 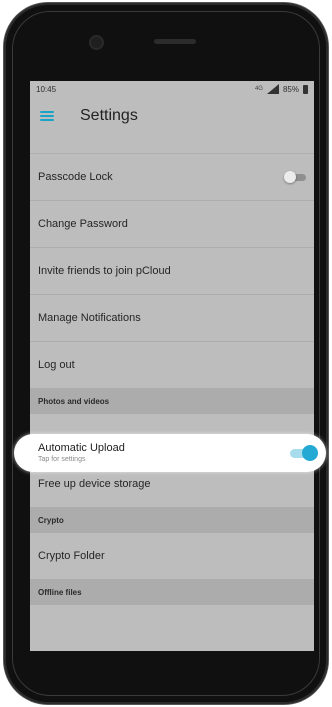 What do you see at coordinates (172, 89) in the screenshot?
I see `status-bar: 10:45 4G 85%` at bounding box center [172, 89].